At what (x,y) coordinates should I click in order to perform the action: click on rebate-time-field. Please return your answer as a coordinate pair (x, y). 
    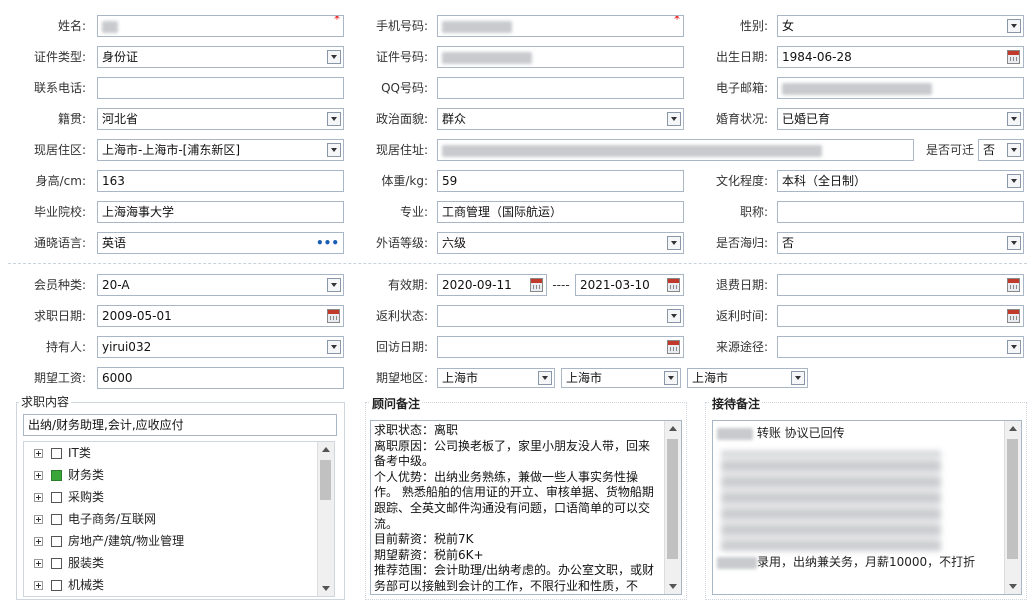
    Looking at the image, I should click on (900, 316).